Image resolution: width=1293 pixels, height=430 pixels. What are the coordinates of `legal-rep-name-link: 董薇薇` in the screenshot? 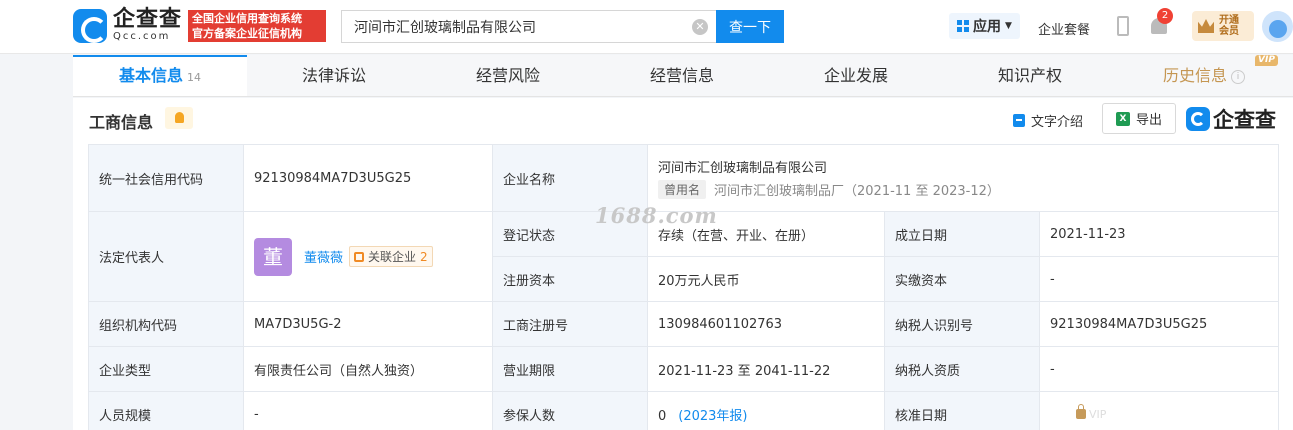 It's located at (323, 256).